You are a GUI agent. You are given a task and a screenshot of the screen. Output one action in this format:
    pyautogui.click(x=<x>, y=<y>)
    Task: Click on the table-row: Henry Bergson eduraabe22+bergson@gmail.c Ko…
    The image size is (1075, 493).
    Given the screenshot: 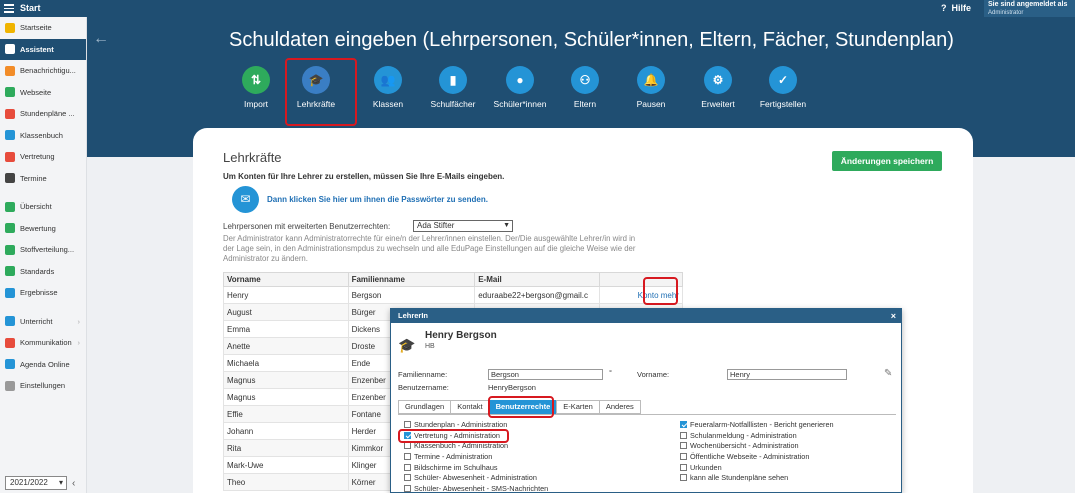 What is the action you would take?
    pyautogui.click(x=453, y=295)
    